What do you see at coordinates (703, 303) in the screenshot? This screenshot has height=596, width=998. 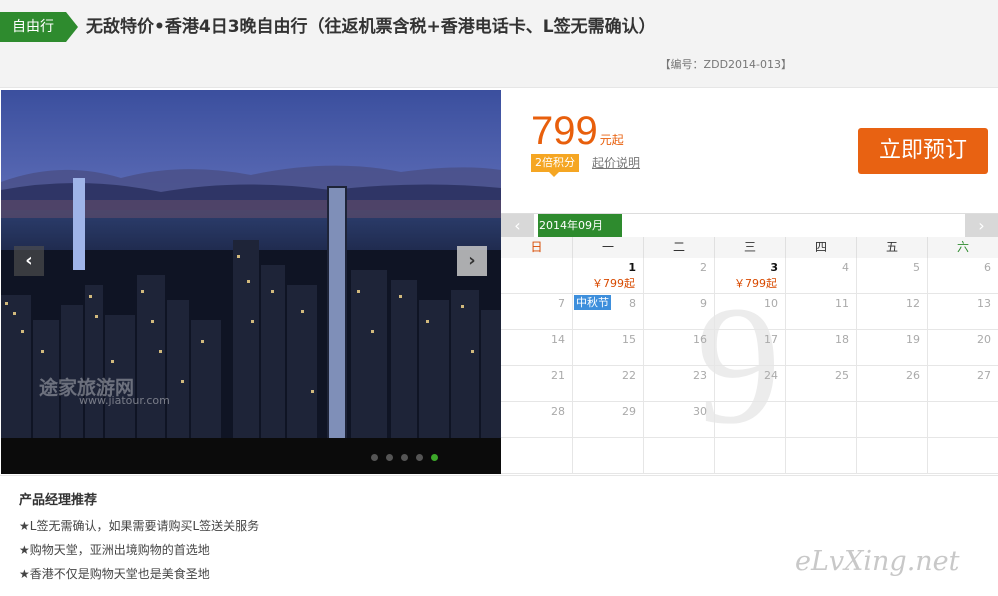 I see `calendar-day-number: 9` at bounding box center [703, 303].